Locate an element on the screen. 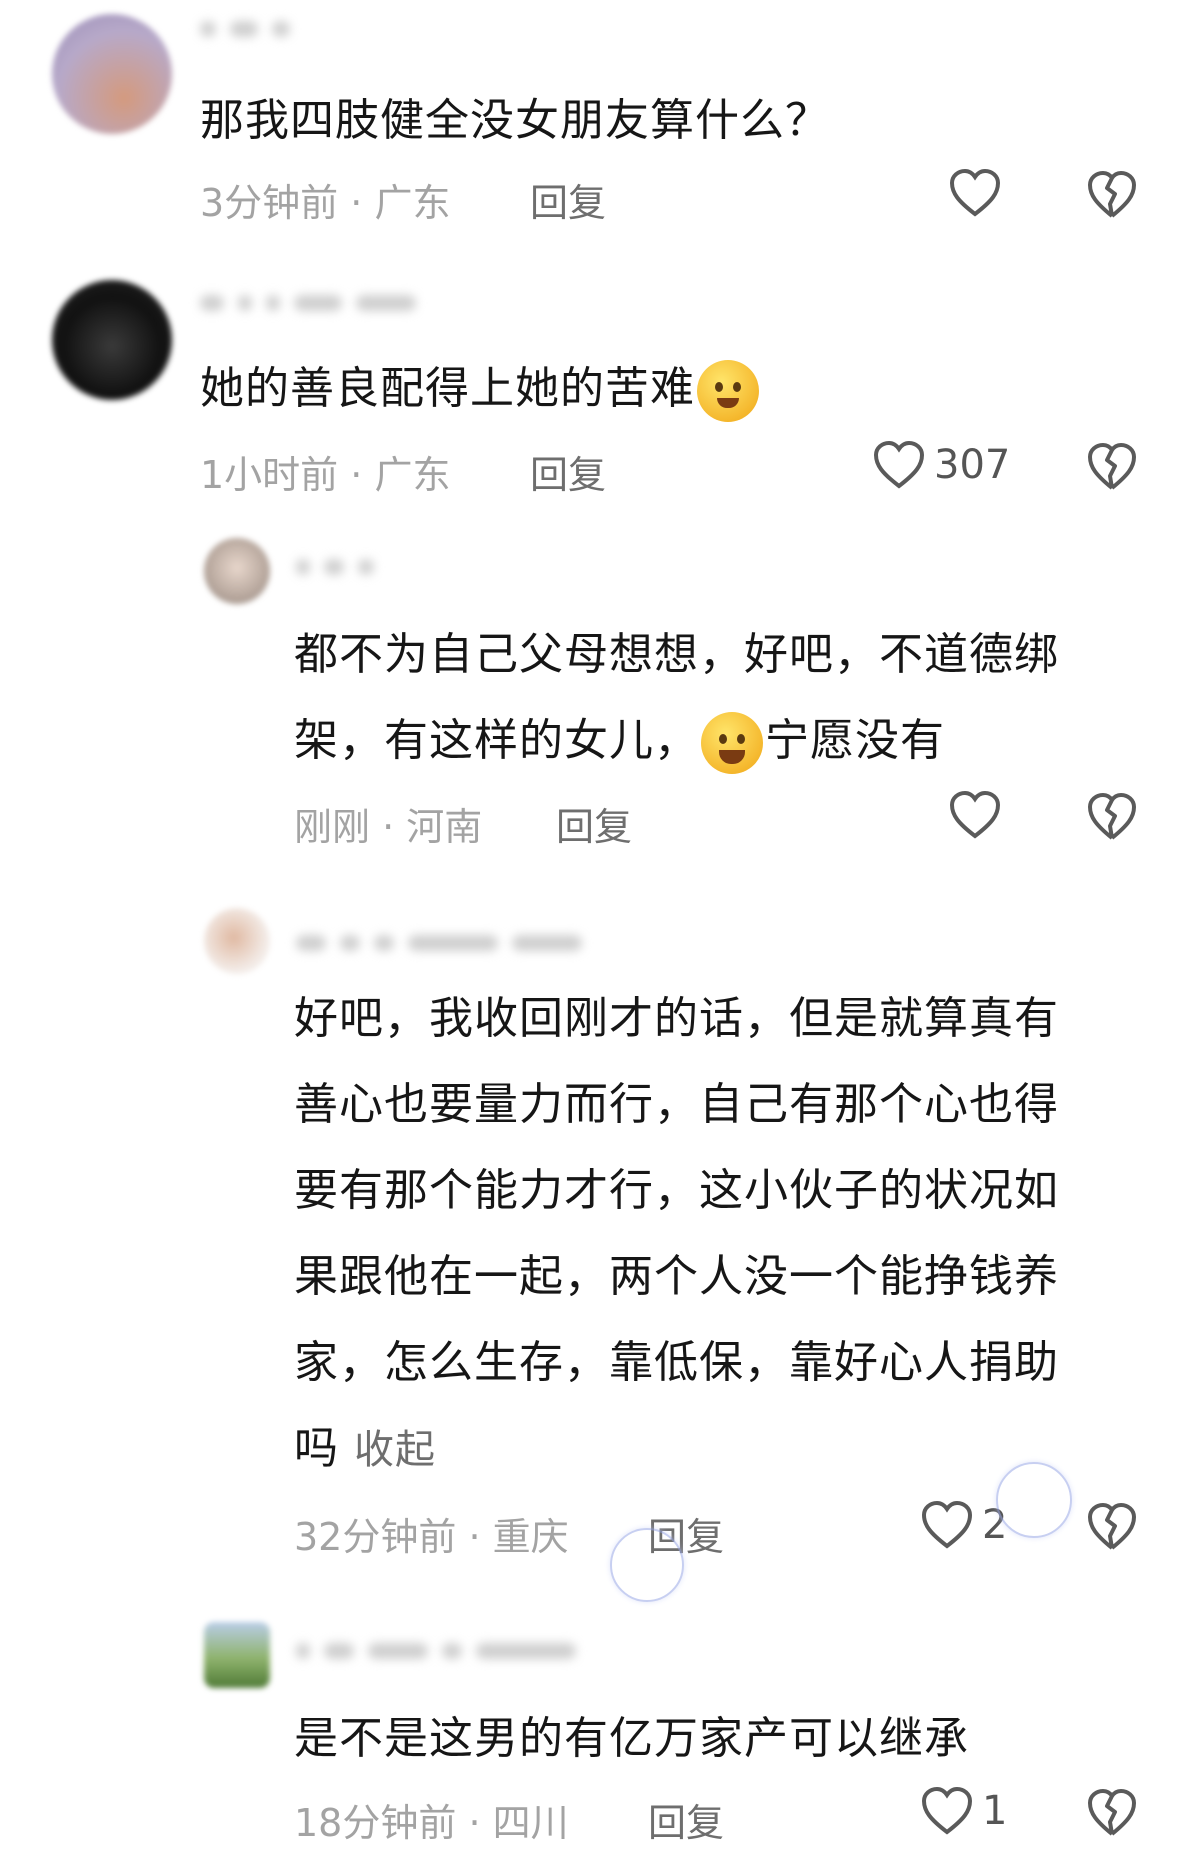  like-button: 1 is located at coordinates (963, 1811).